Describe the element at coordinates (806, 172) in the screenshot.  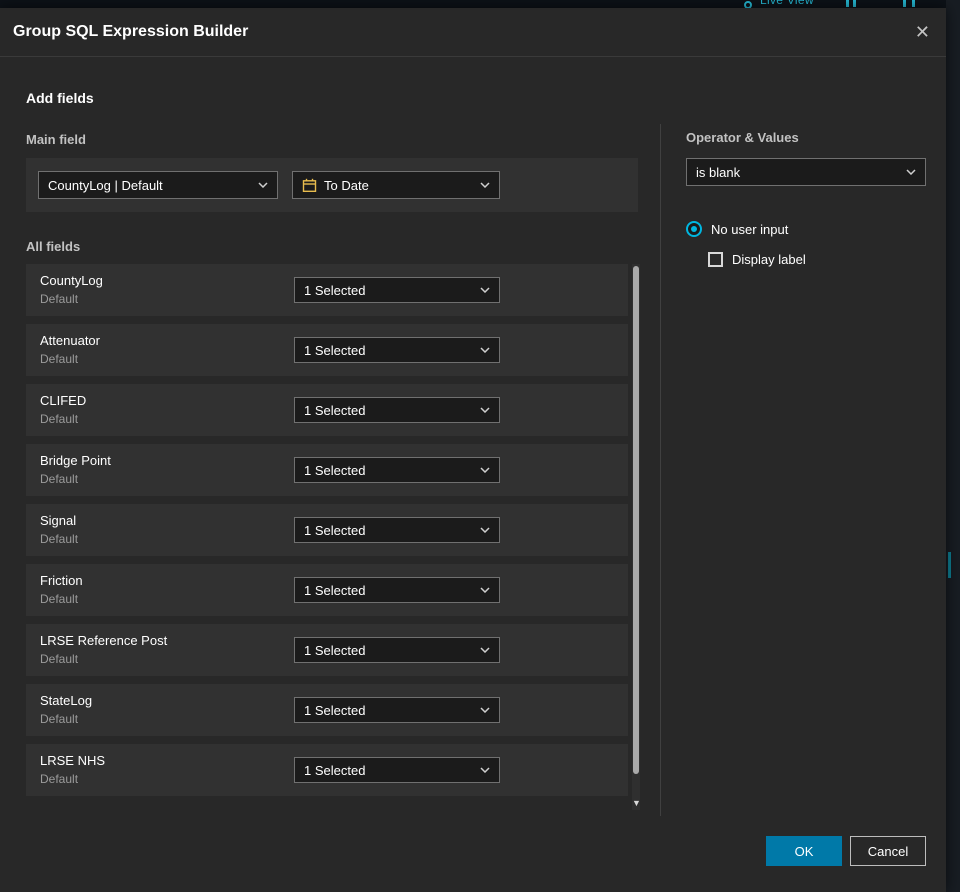
I see `operator-dropdown: is blank` at that location.